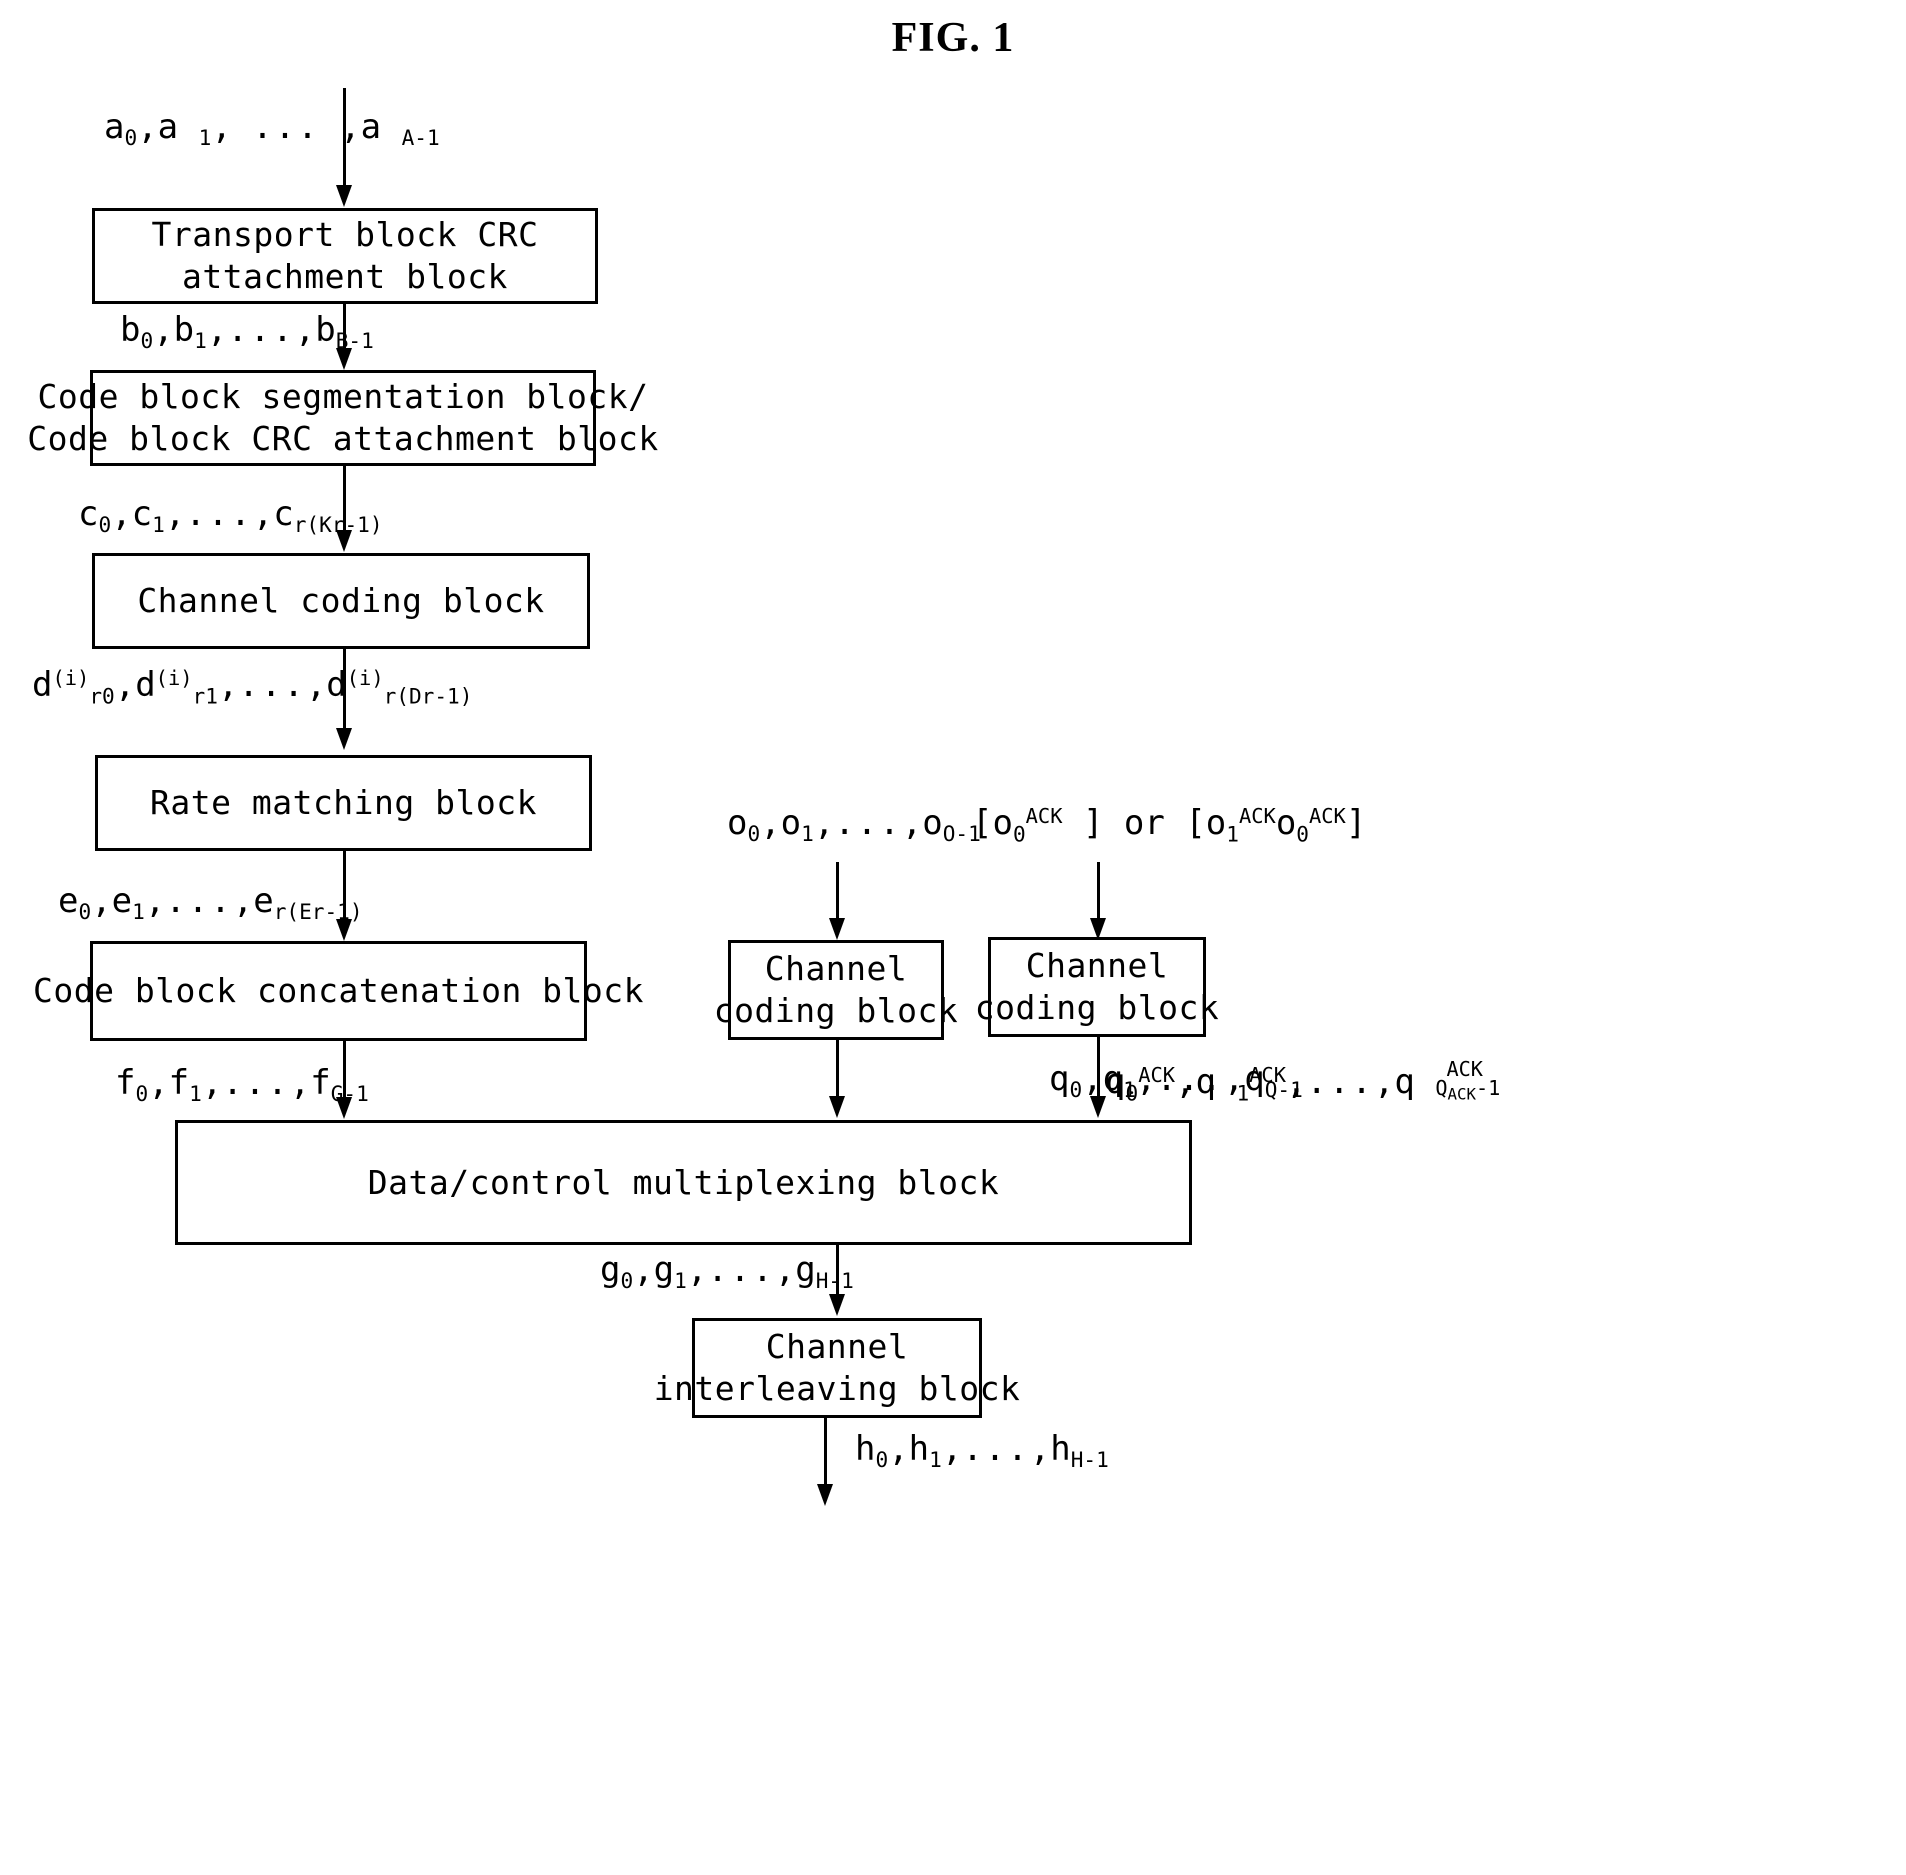 Image resolution: width=1906 pixels, height=1875 pixels. I want to click on block-channel-interleaving-line1: Channel, so click(837, 1347).